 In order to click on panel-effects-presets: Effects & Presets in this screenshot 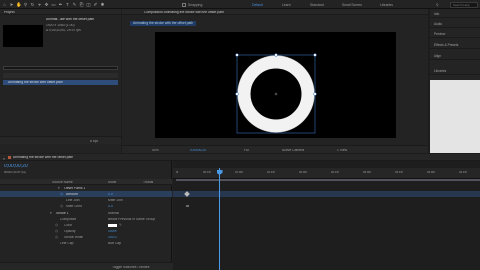, I will do `click(455, 44)`.